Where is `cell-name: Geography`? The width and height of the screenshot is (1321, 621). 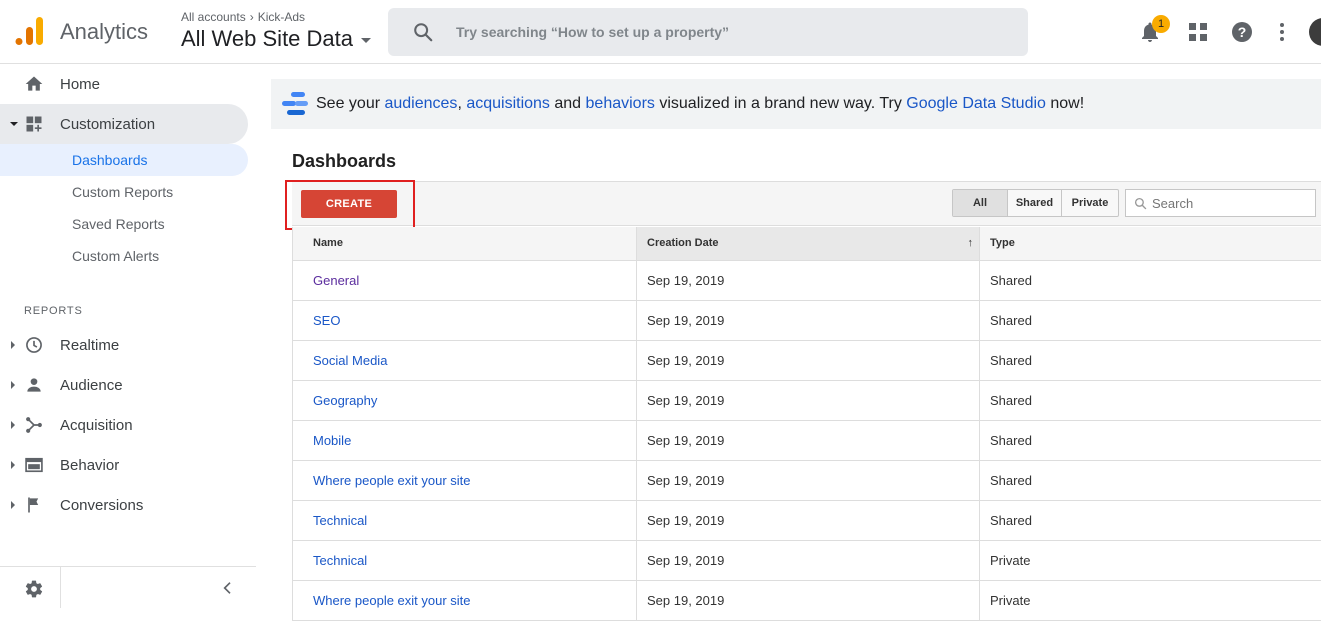
cell-name: Geography is located at coordinates (465, 400).